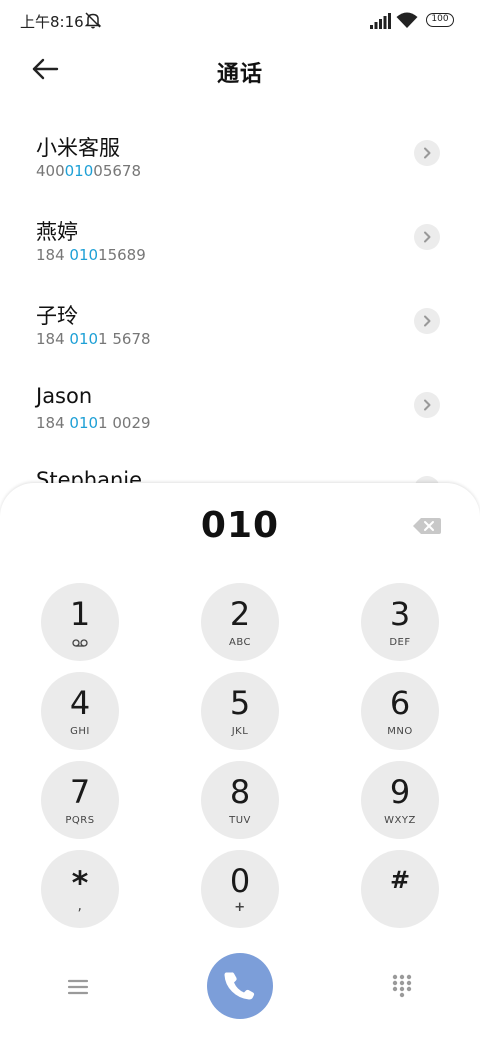  I want to click on status-bar: 上午8:16 100, so click(240, 20).